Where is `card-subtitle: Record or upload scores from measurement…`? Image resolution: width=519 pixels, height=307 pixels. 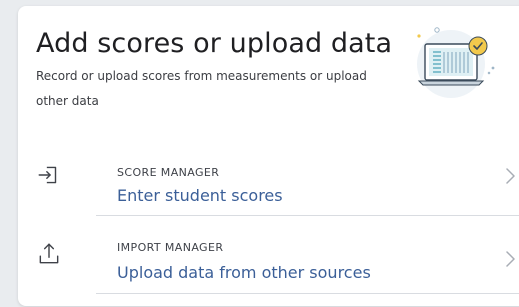
card-subtitle: Record or upload scores from measurement… is located at coordinates (201, 88).